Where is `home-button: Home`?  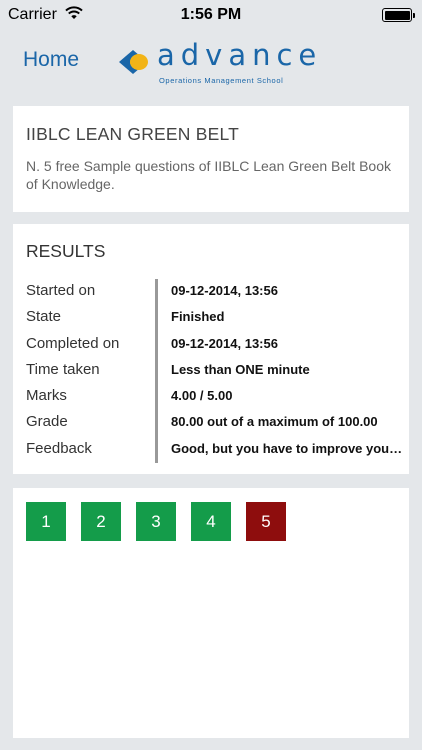
home-button: Home is located at coordinates (51, 60).